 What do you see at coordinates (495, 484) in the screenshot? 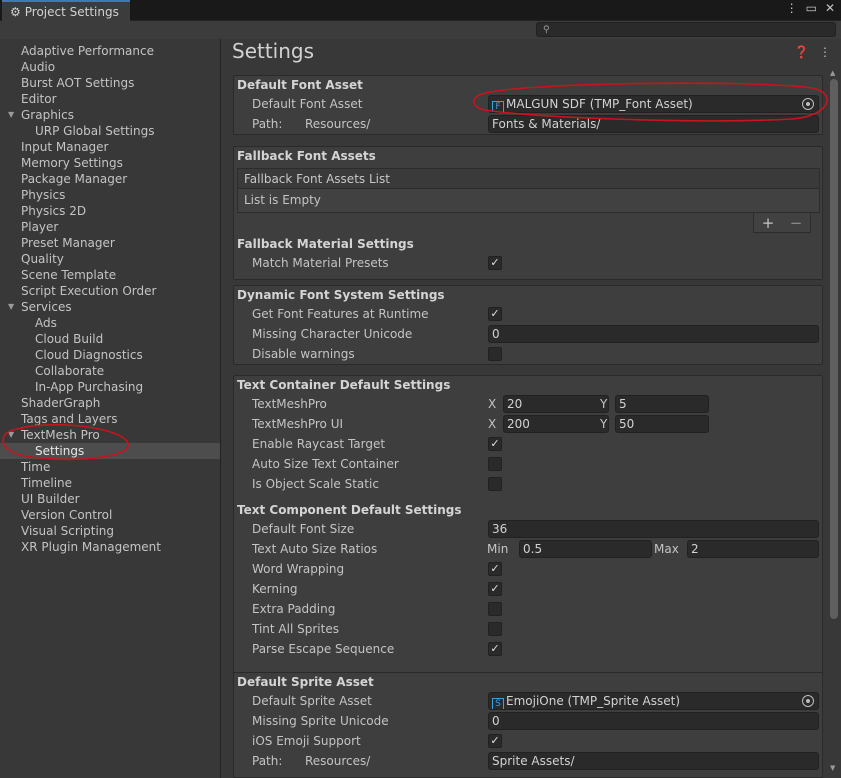
I see `scale-static-checkbox` at bounding box center [495, 484].